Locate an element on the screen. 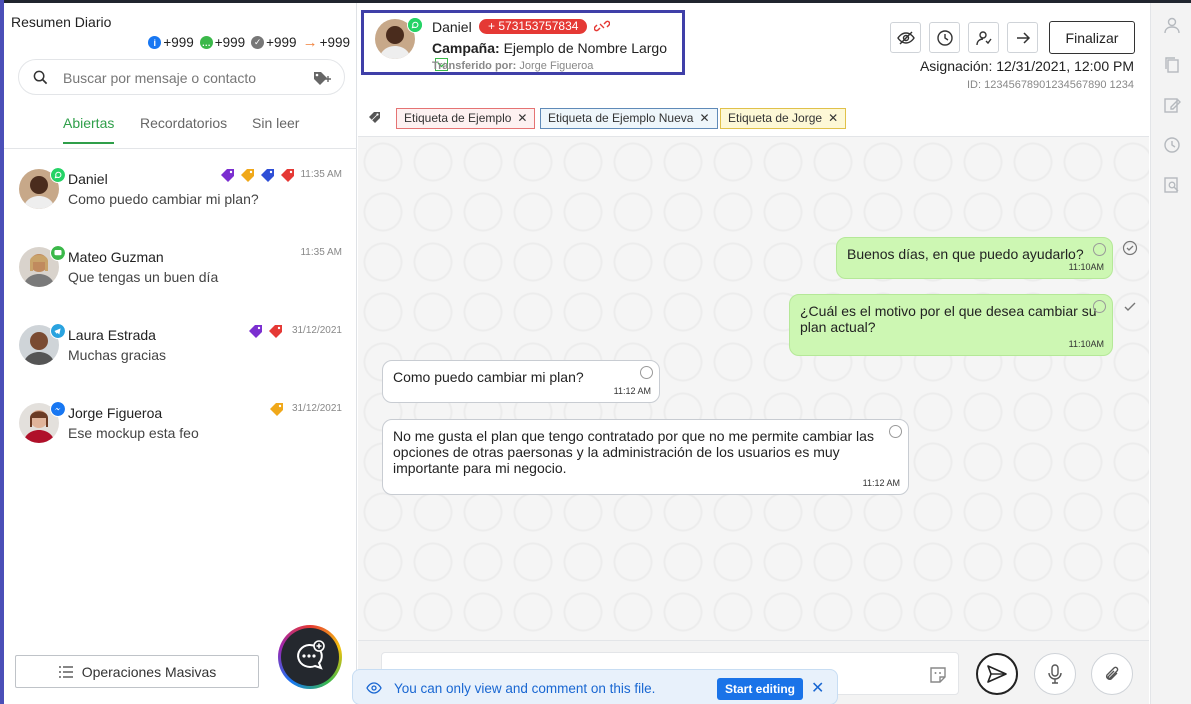 The image size is (1191, 704). eye-off-icon is located at coordinates (905, 37).